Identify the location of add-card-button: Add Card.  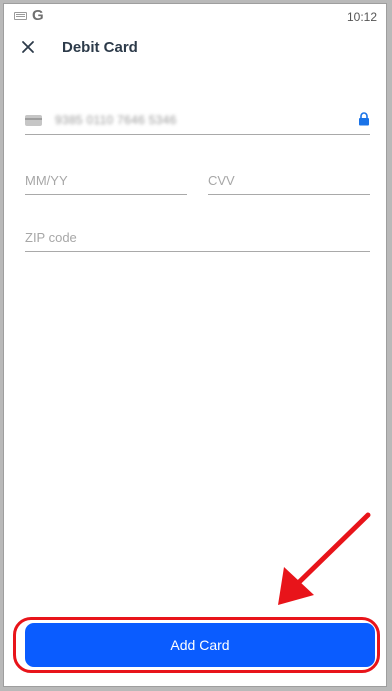
(200, 645).